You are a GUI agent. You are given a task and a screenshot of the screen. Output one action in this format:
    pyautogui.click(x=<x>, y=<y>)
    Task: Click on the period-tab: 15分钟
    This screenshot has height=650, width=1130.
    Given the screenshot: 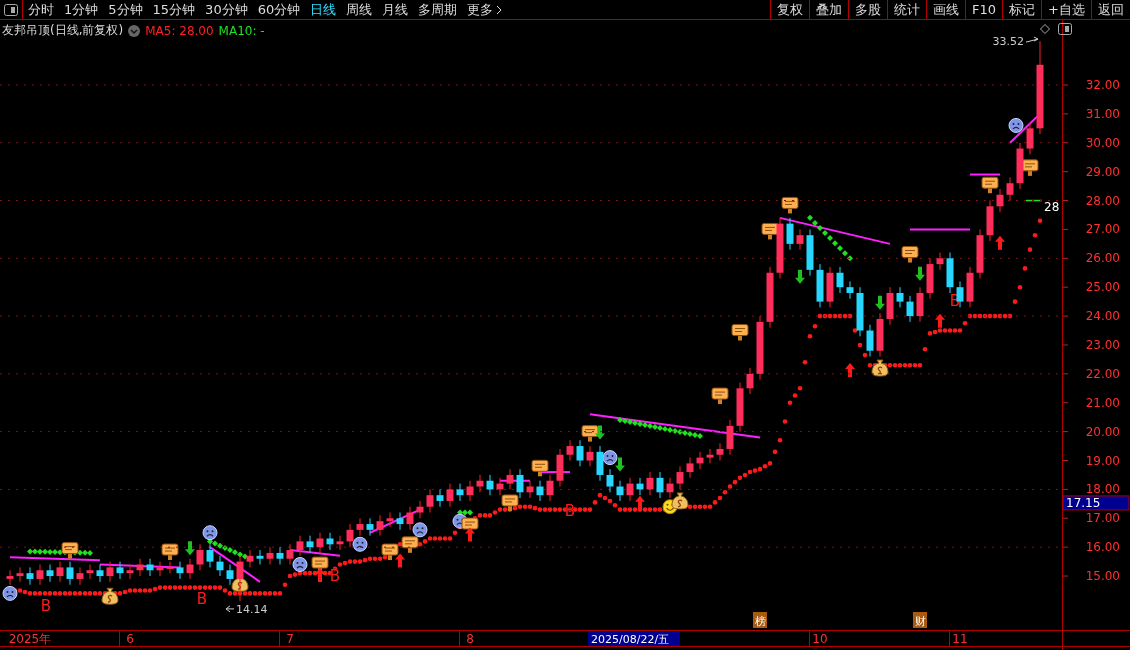 What is the action you would take?
    pyautogui.click(x=174, y=9)
    